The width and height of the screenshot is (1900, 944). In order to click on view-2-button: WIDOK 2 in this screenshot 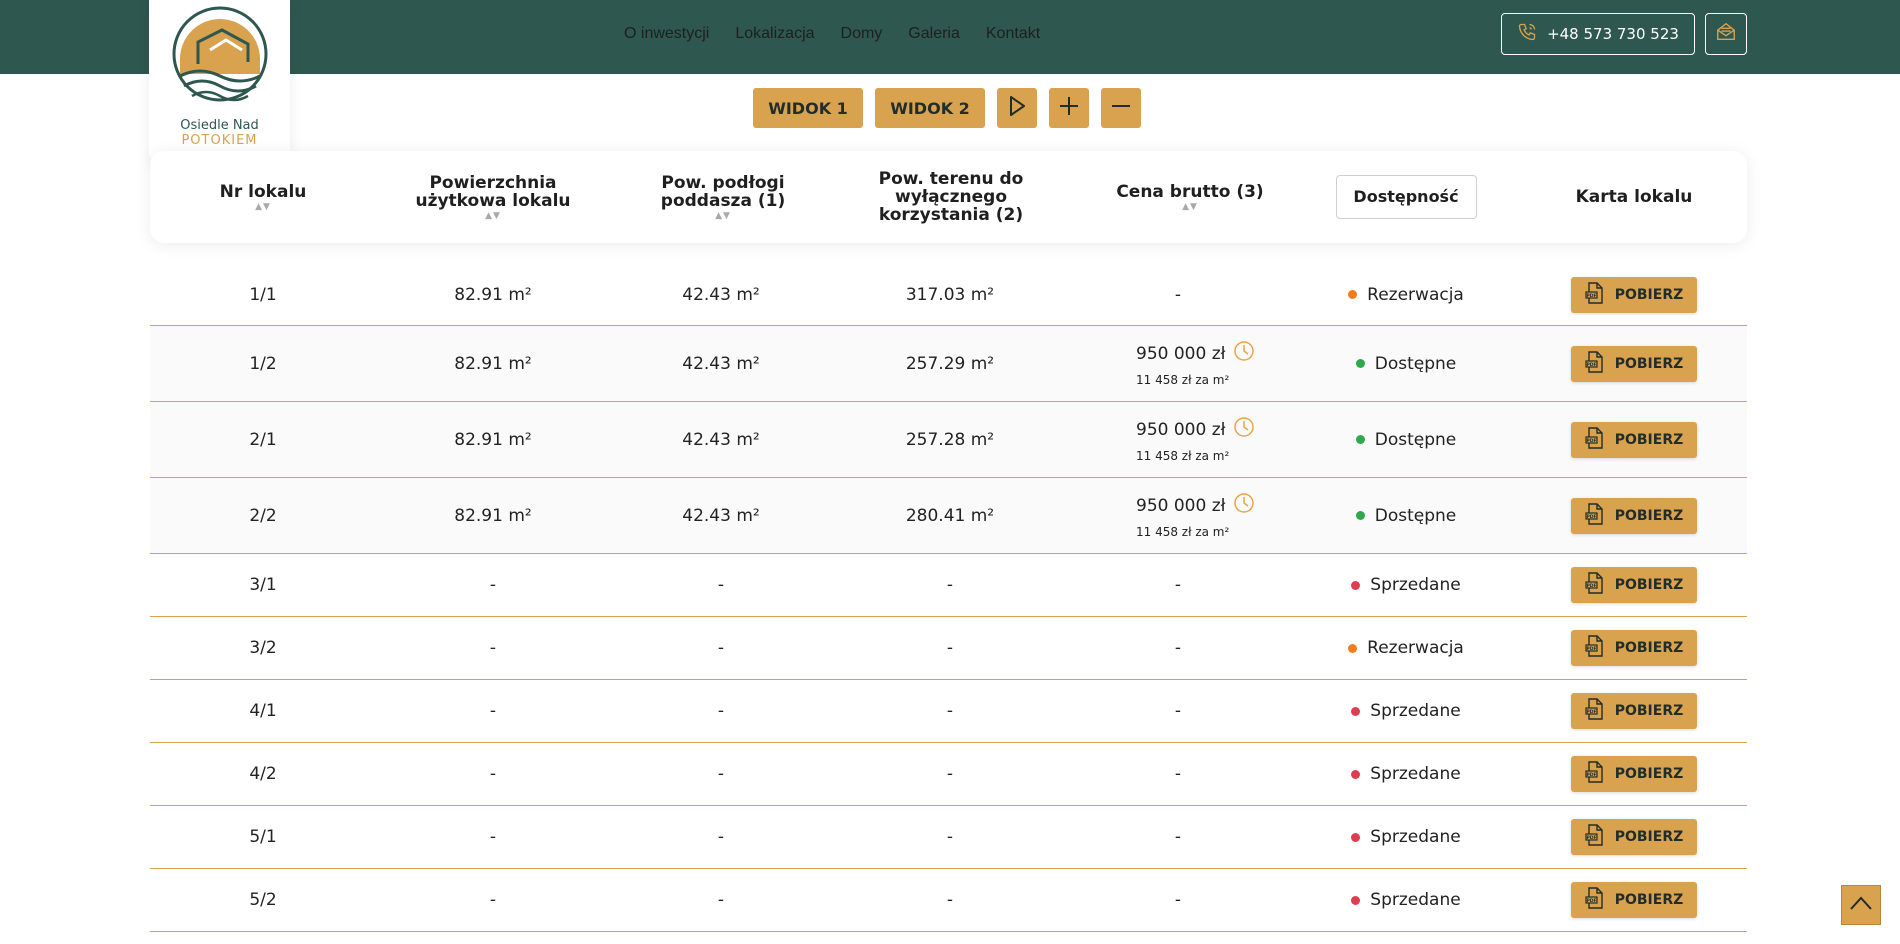, I will do `click(930, 108)`.